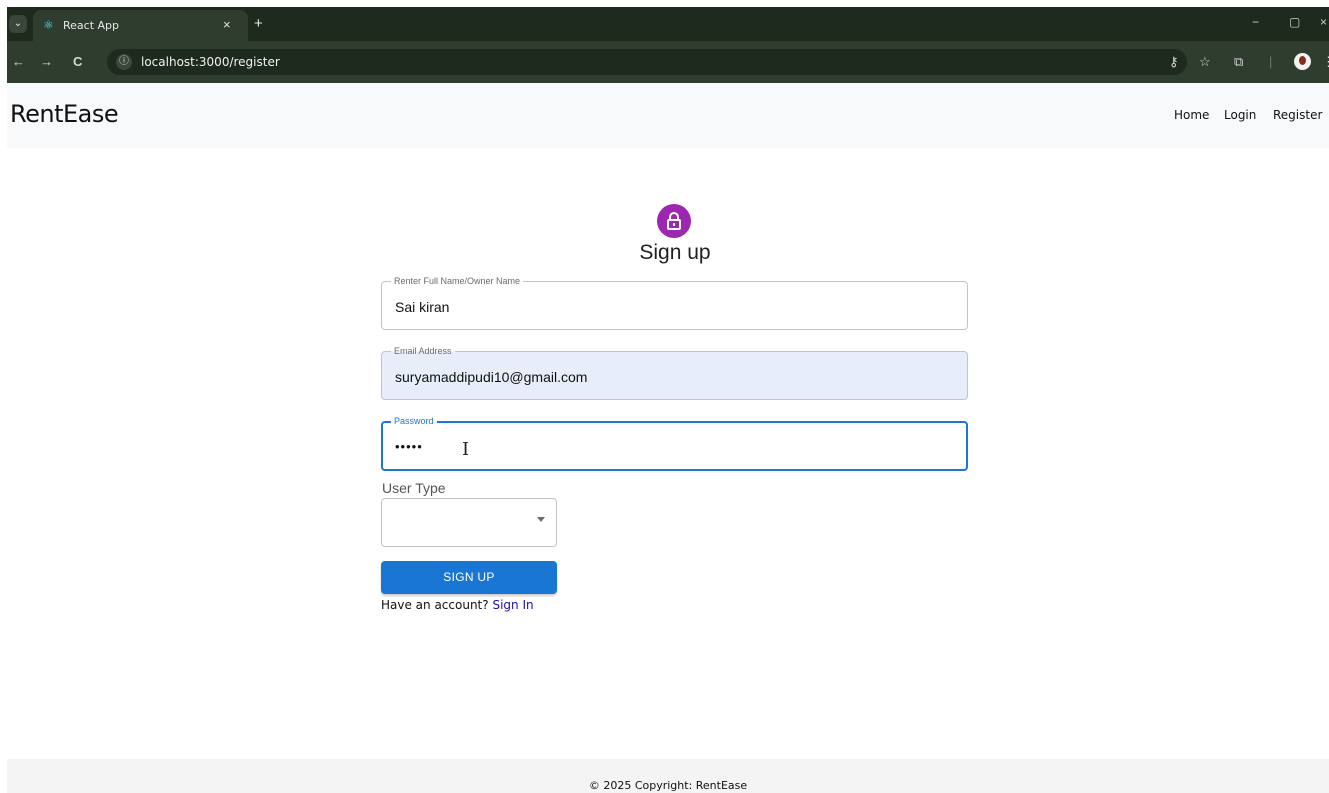 The height and width of the screenshot is (793, 1329). I want to click on name-field-value: Sai kiran, so click(422, 307).